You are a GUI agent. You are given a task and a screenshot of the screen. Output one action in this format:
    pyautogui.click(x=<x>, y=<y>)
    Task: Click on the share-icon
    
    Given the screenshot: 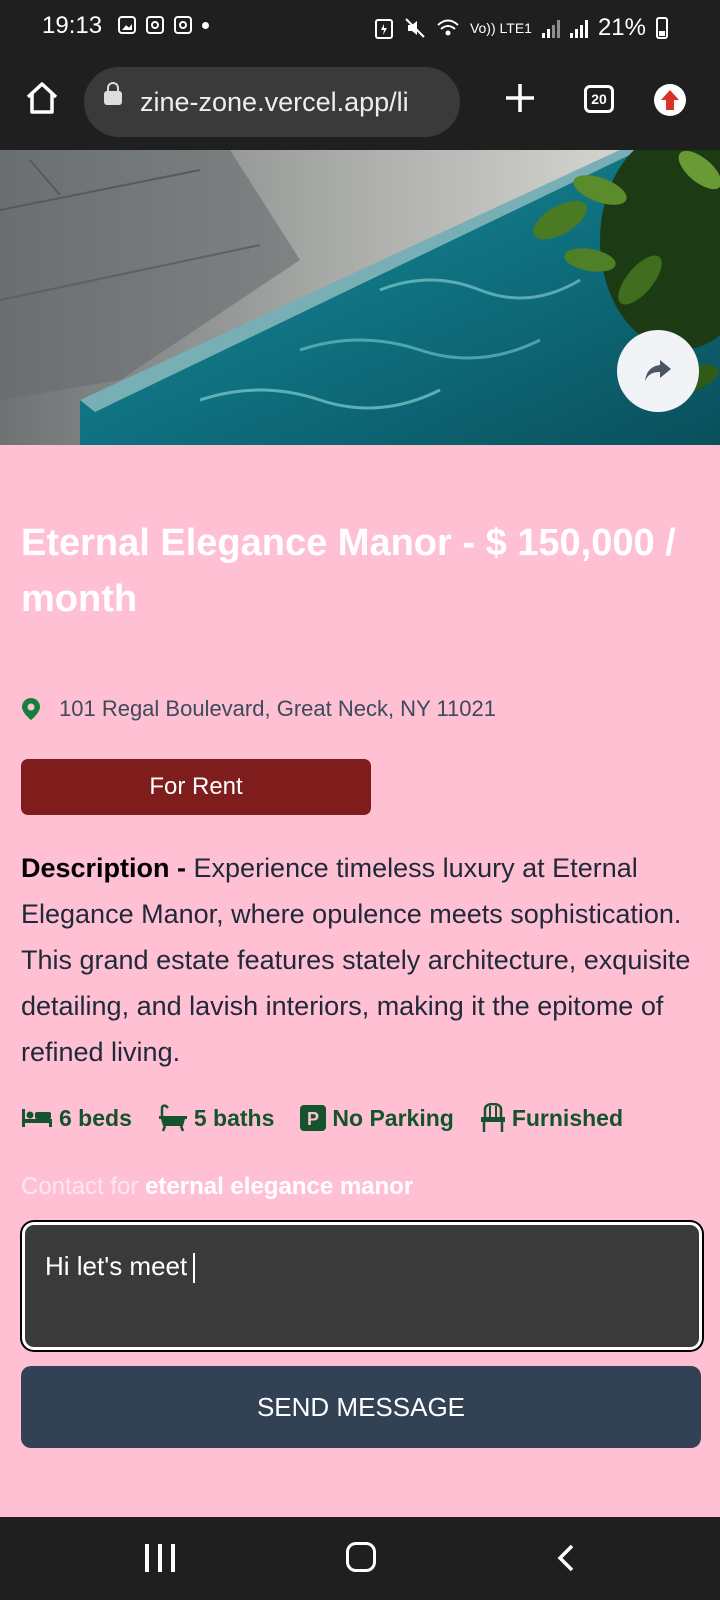 What is the action you would take?
    pyautogui.click(x=658, y=370)
    